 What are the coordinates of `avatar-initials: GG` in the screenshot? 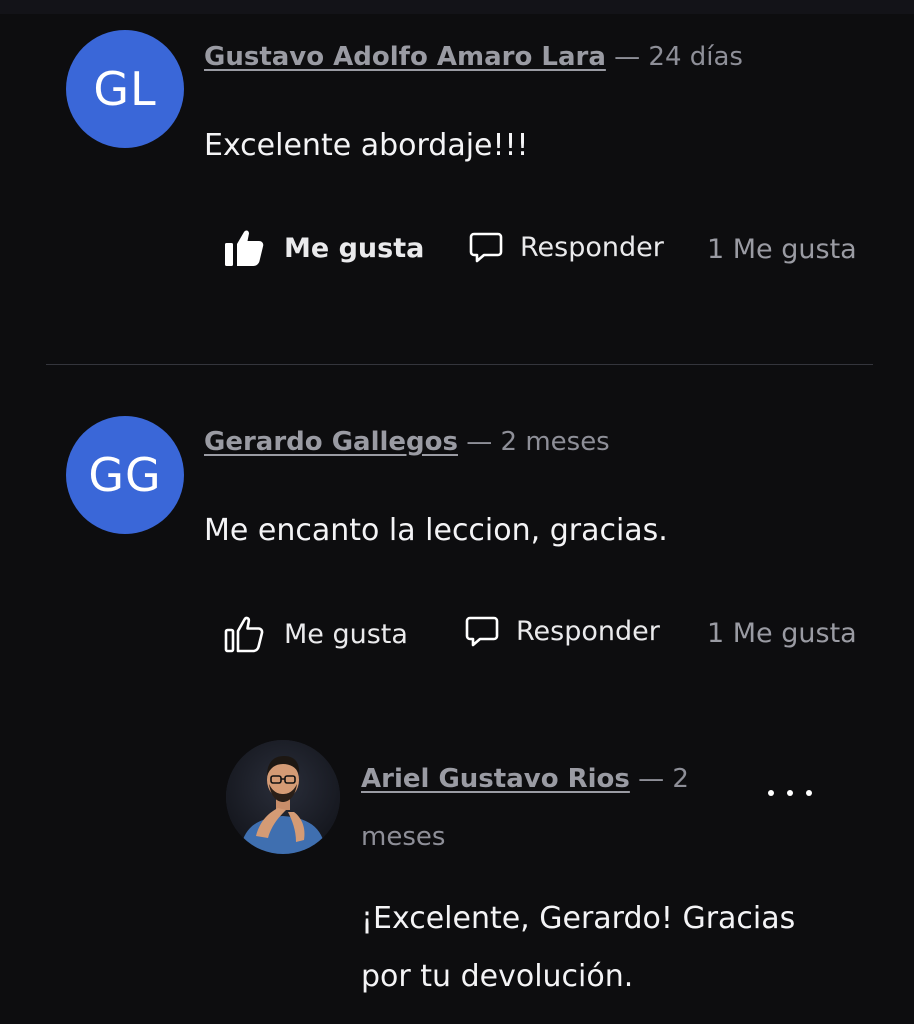 It's located at (125, 475).